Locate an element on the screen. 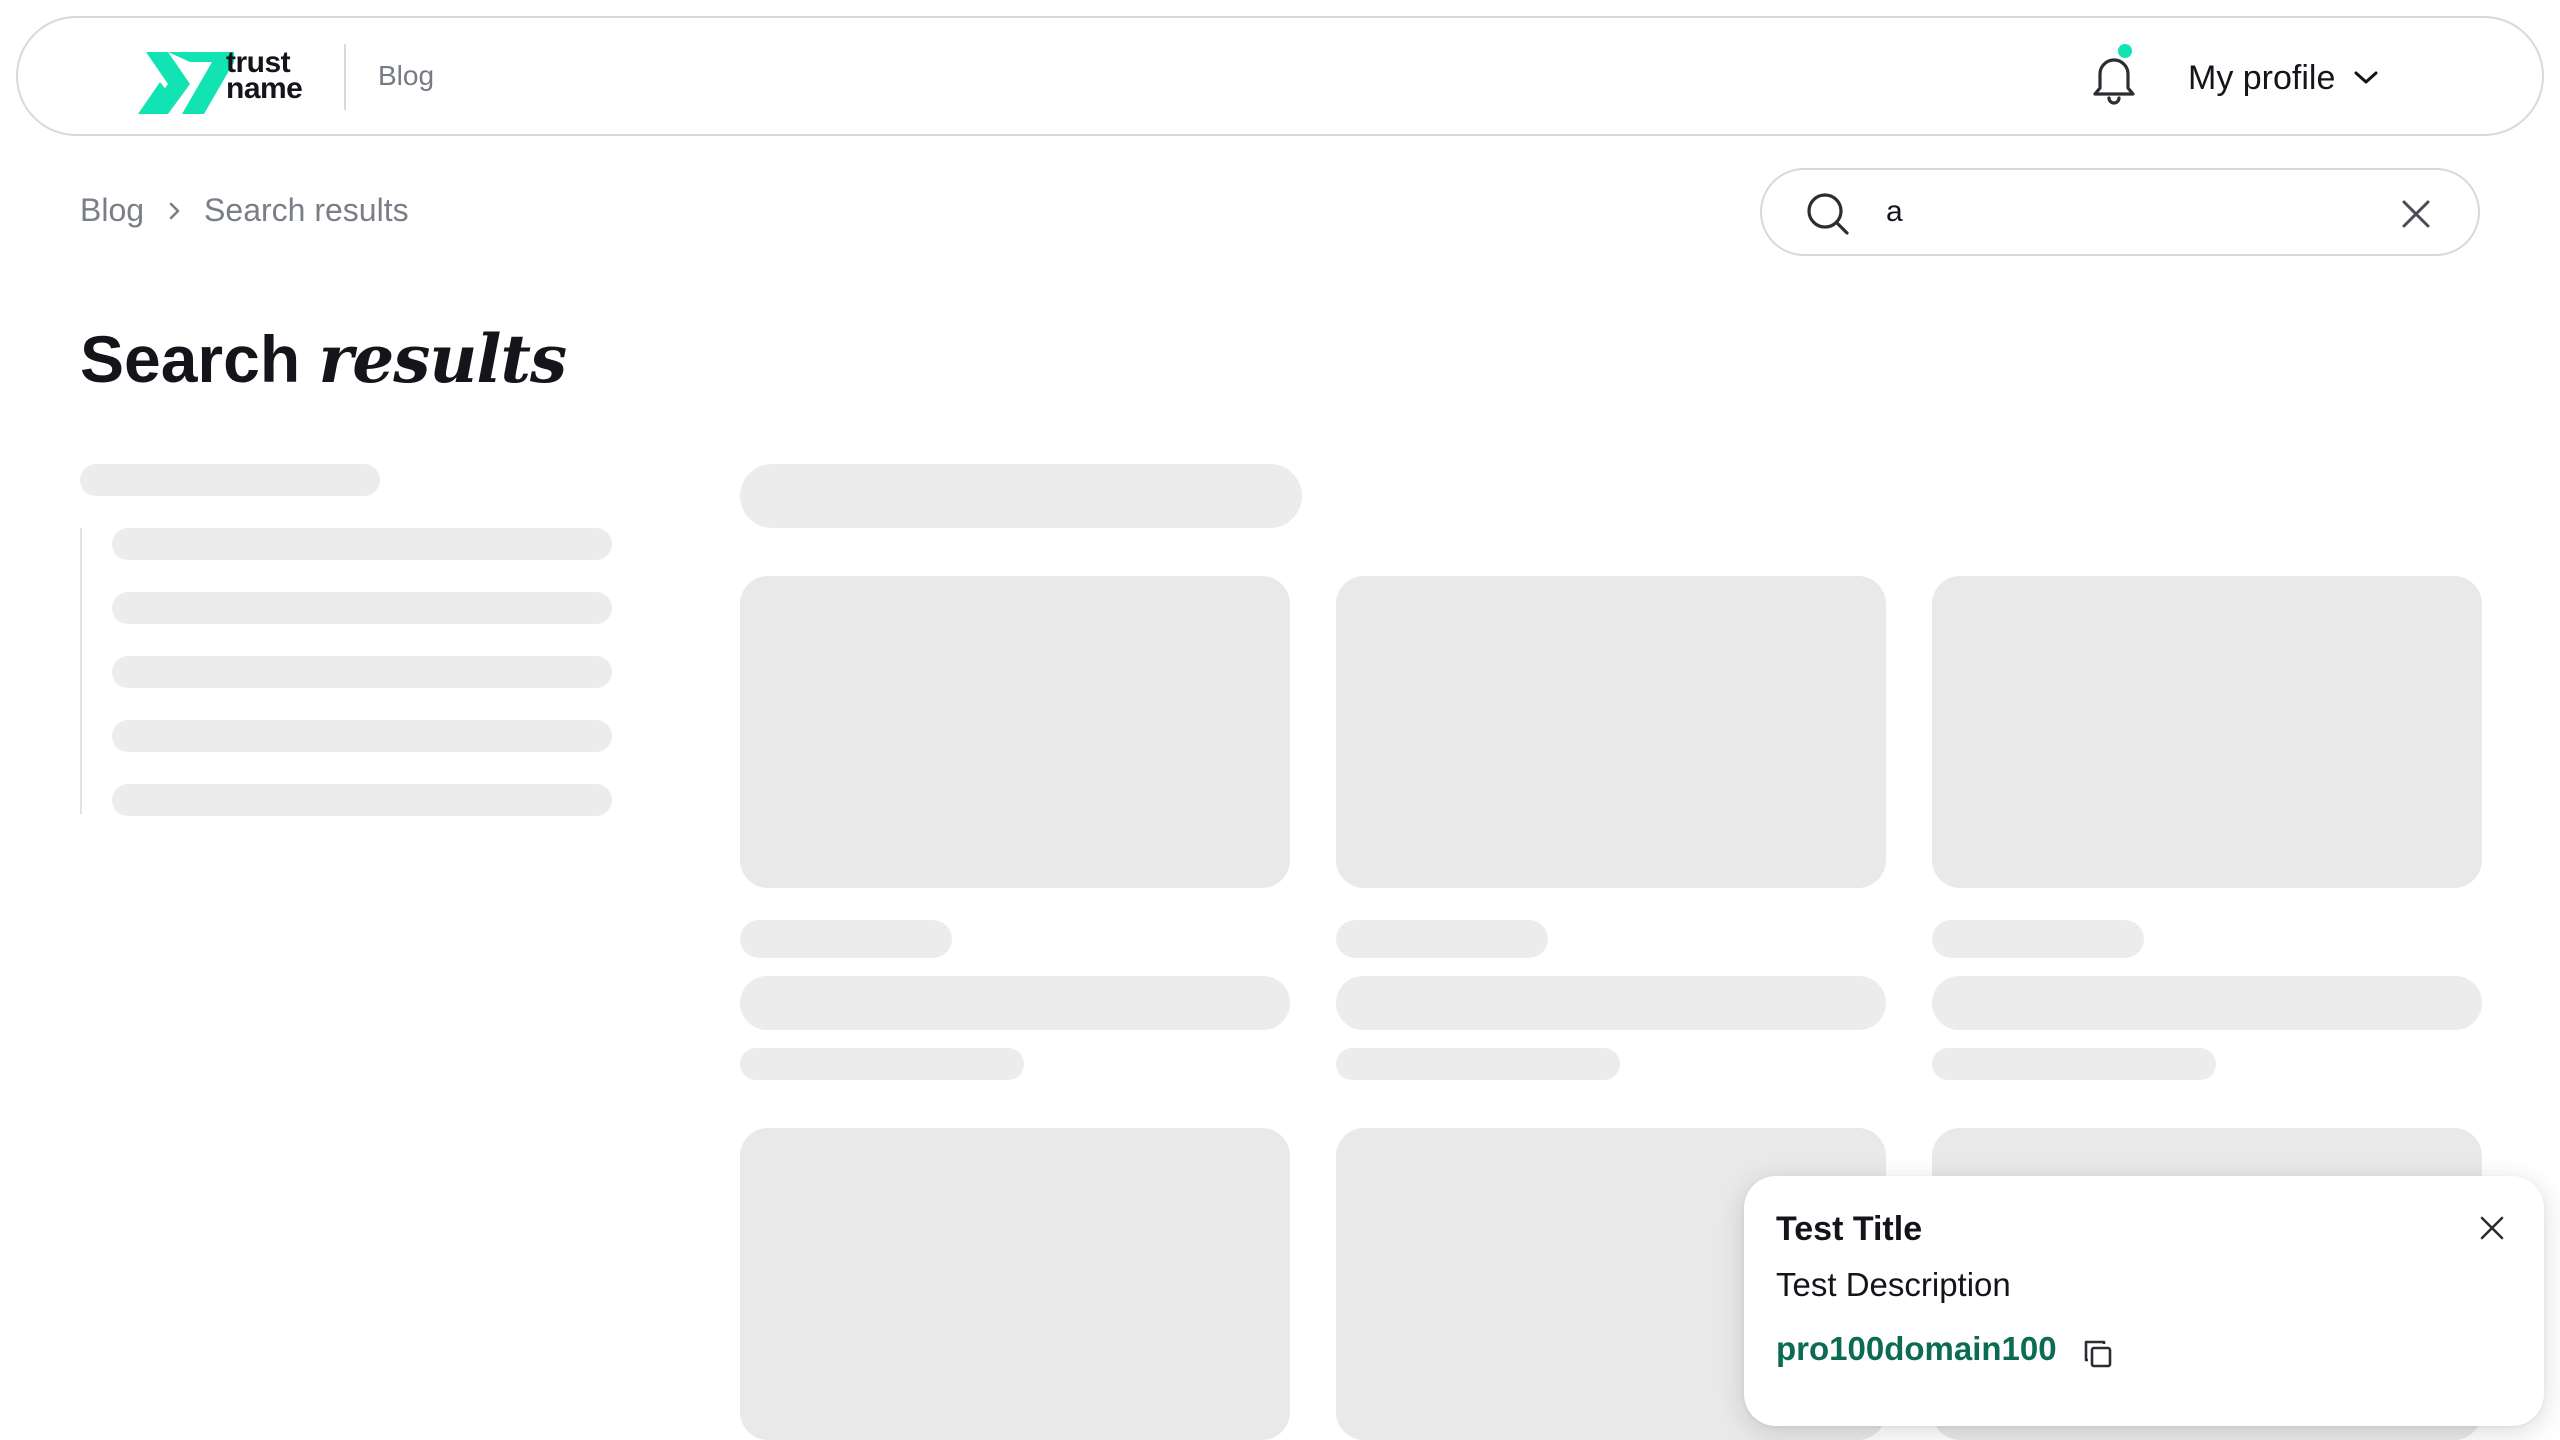 The image size is (2560, 1440). toast-title: Test Title is located at coordinates (1849, 1229).